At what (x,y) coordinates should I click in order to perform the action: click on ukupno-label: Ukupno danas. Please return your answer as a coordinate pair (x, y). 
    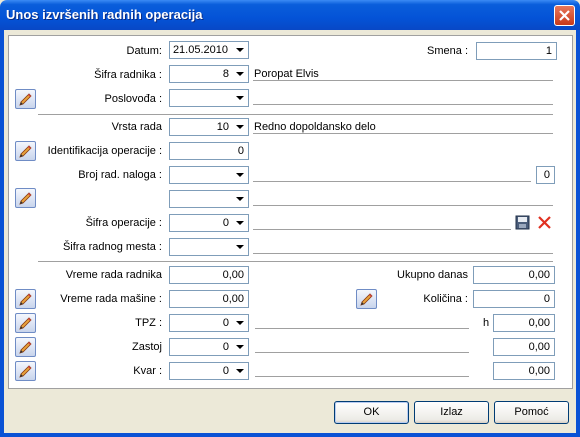
    Looking at the image, I should click on (432, 275).